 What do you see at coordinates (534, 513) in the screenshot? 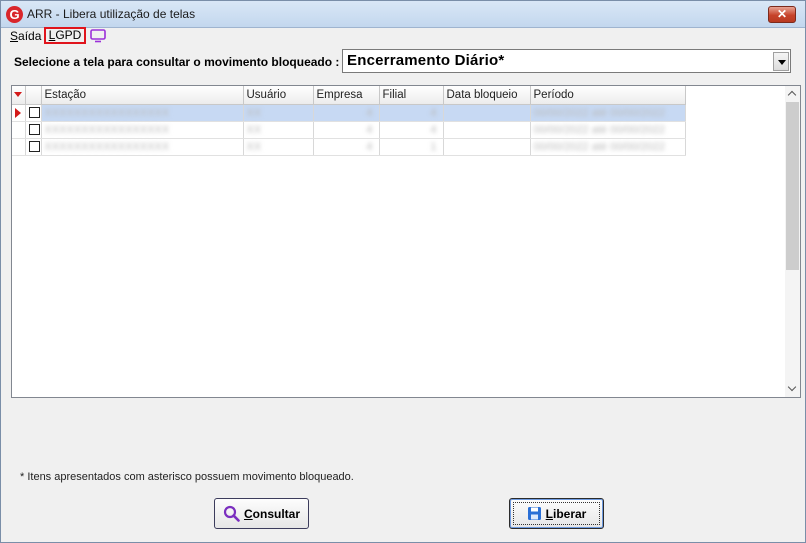
I see `save-icon` at bounding box center [534, 513].